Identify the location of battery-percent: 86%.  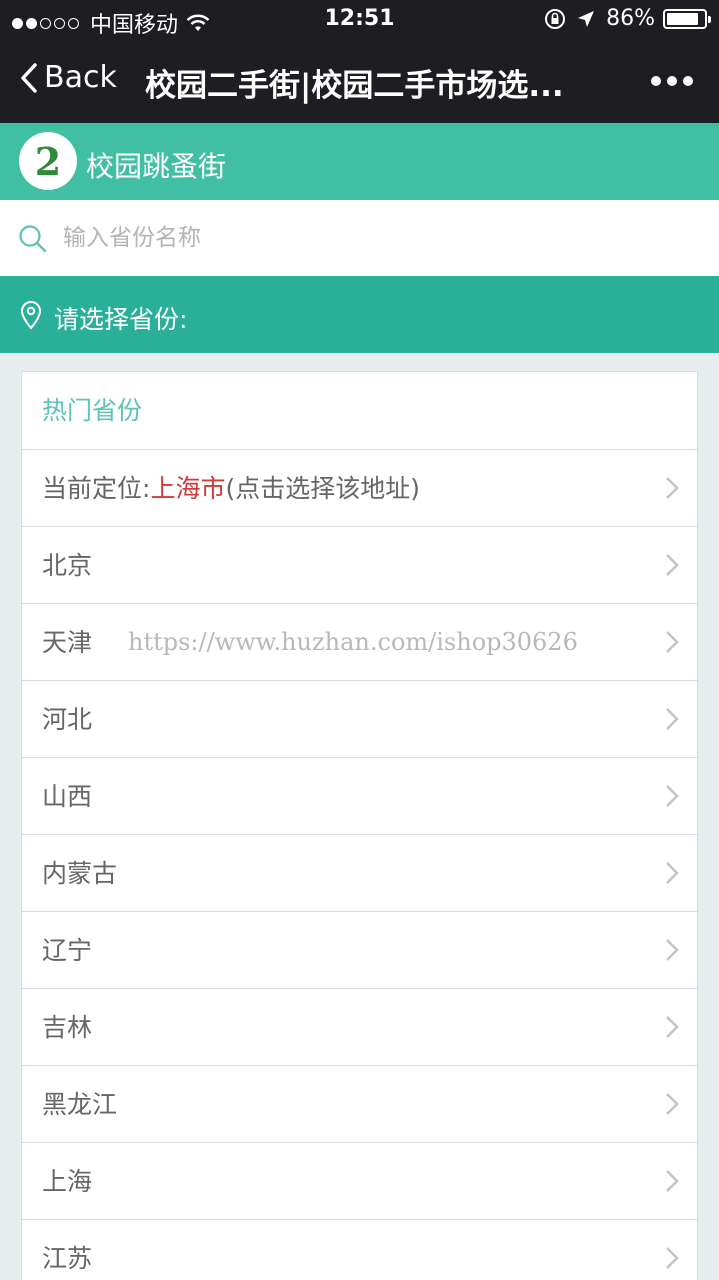
(630, 18).